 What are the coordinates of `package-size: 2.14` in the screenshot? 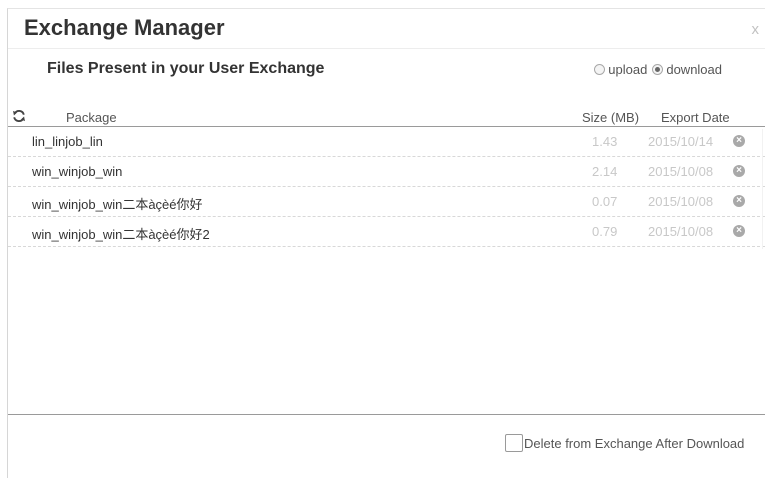 It's located at (605, 171).